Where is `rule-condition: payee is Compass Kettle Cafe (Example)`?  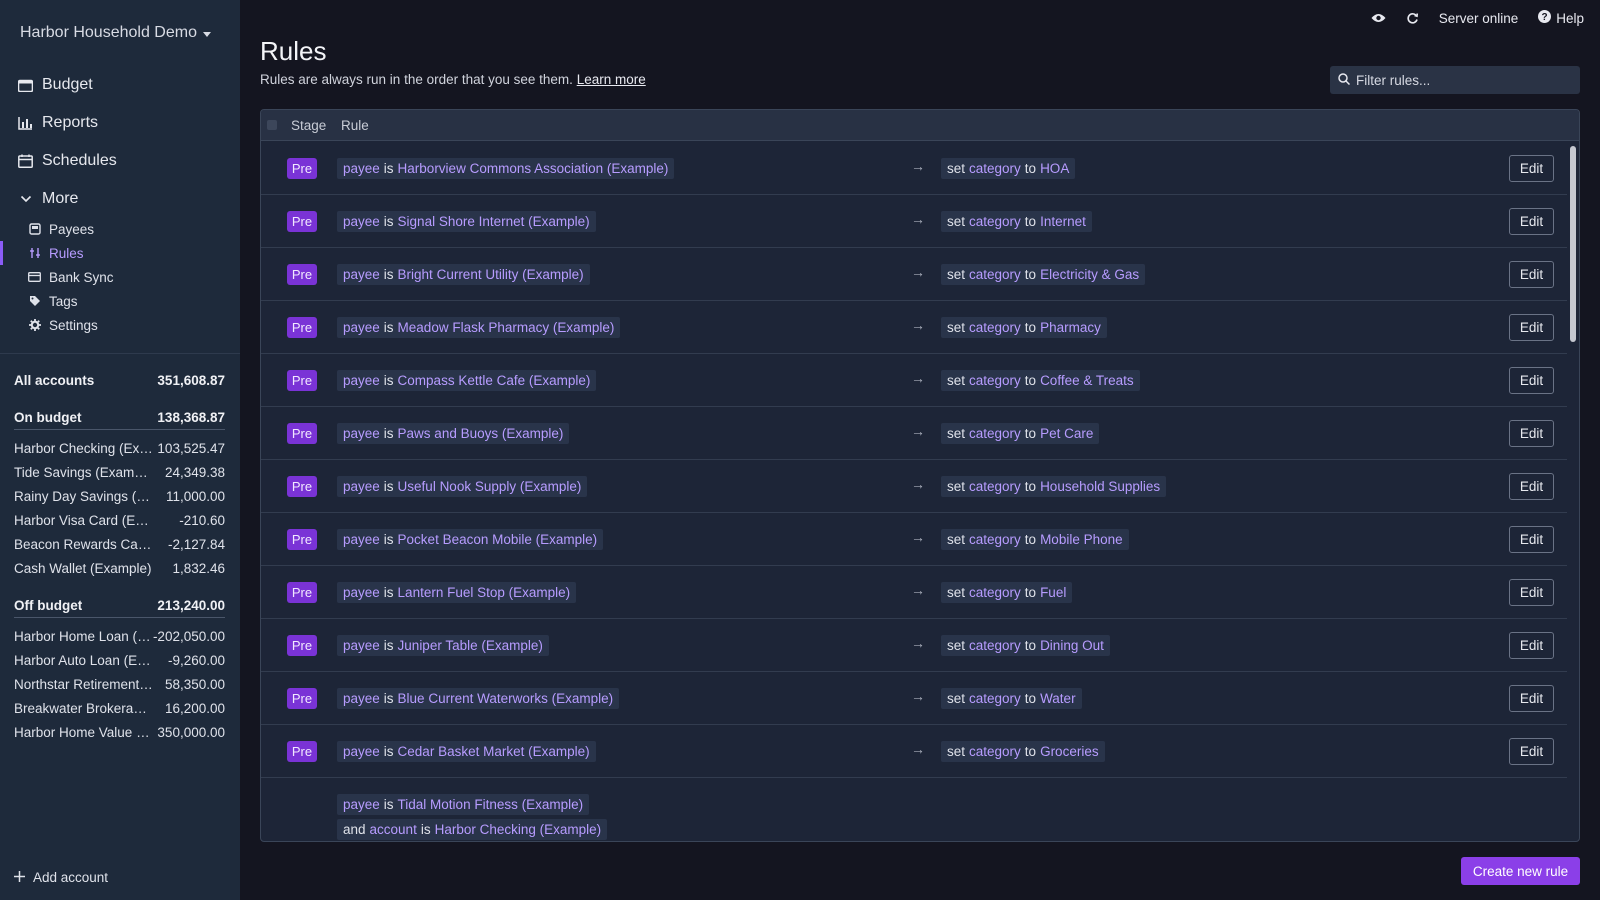
rule-condition: payee is Compass Kettle Cafe (Example) is located at coordinates (467, 380).